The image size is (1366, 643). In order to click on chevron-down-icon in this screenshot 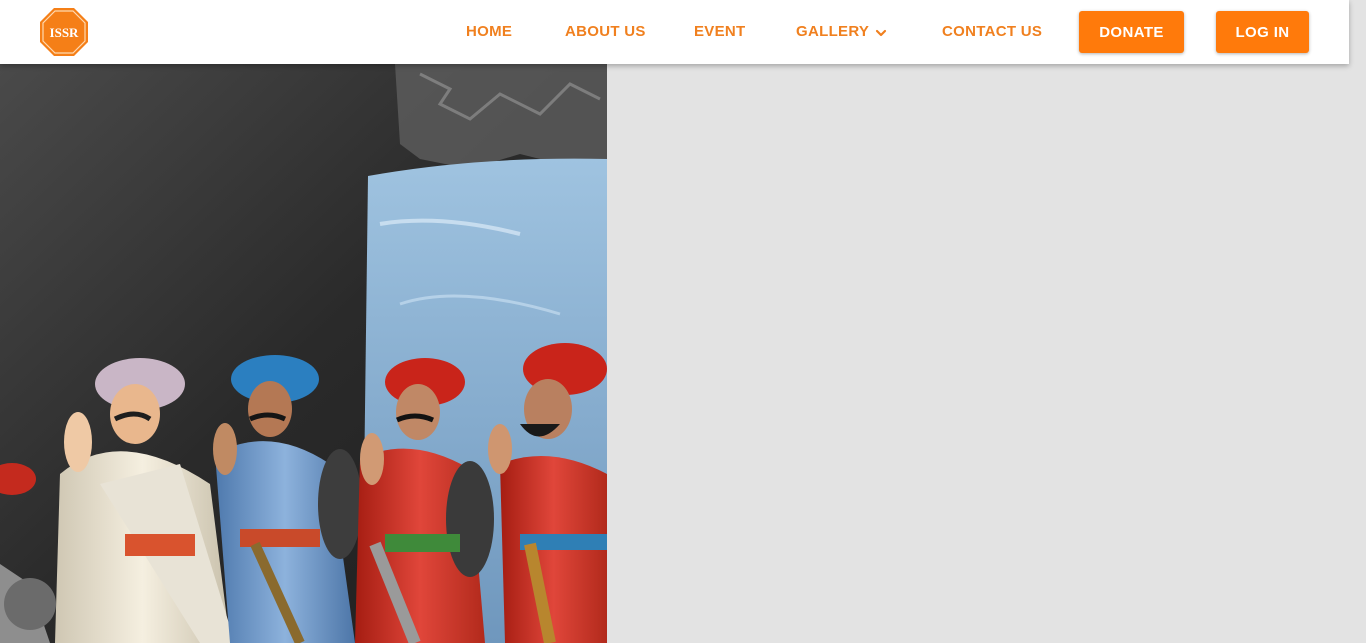, I will do `click(881, 32)`.